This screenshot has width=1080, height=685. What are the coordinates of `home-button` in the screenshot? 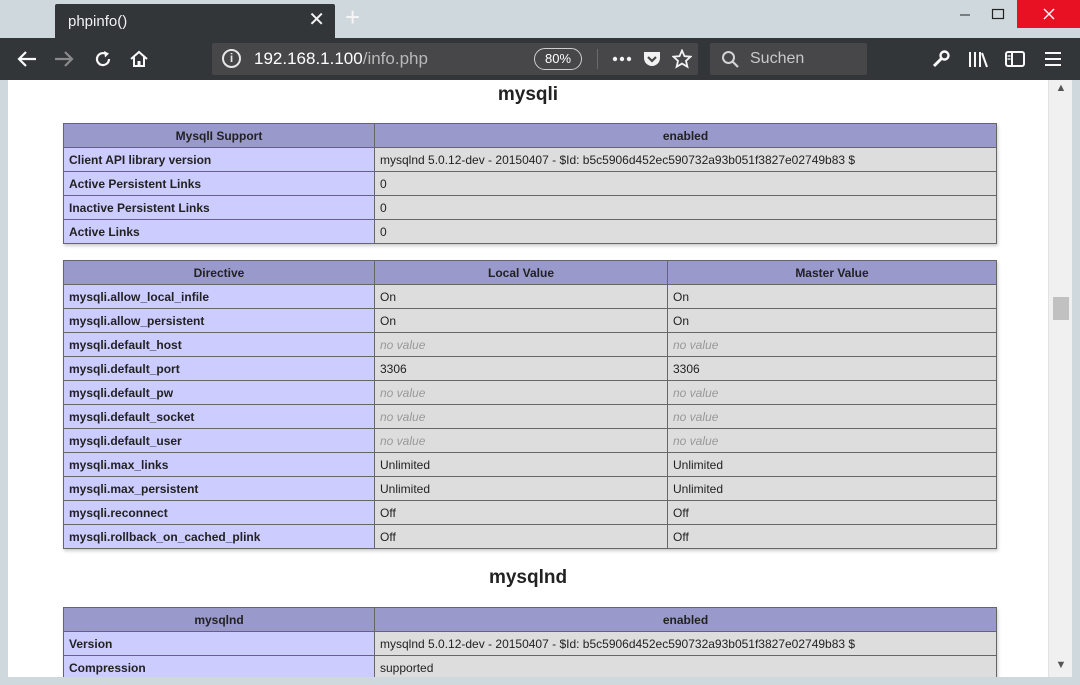 It's located at (139, 59).